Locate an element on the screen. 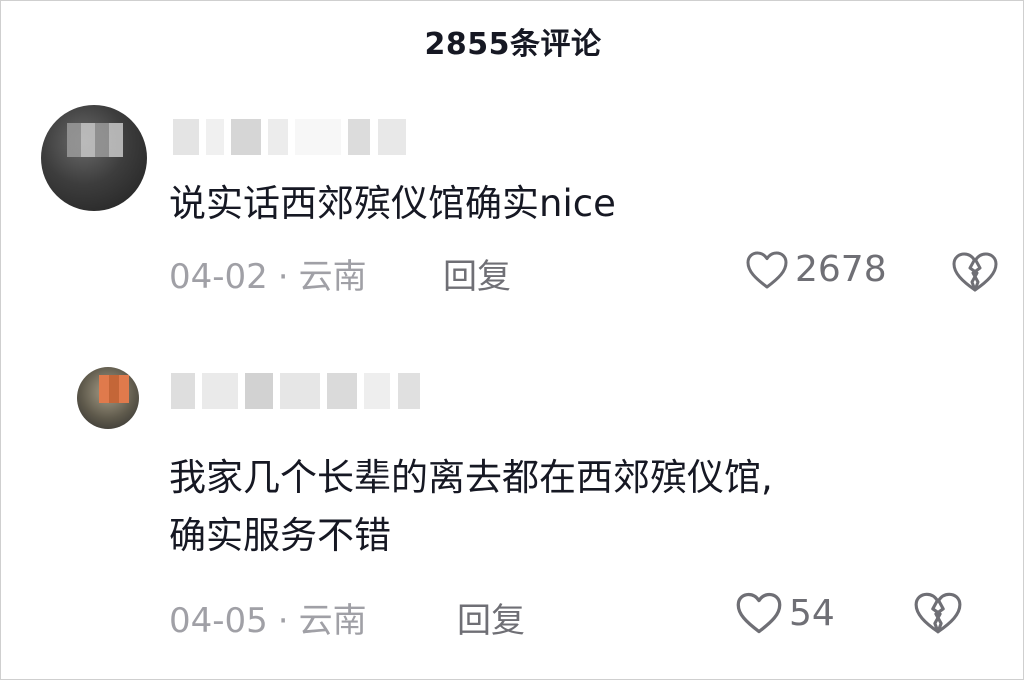 The height and width of the screenshot is (680, 1024). comment-text-line: 我家几个长辈的离去都在西郊殡仪馆, is located at coordinates (471, 477).